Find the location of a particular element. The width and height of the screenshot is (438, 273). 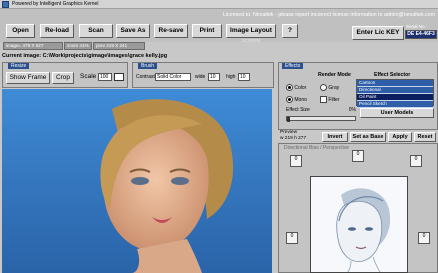

scale-label: Scale is located at coordinates (88, 76).